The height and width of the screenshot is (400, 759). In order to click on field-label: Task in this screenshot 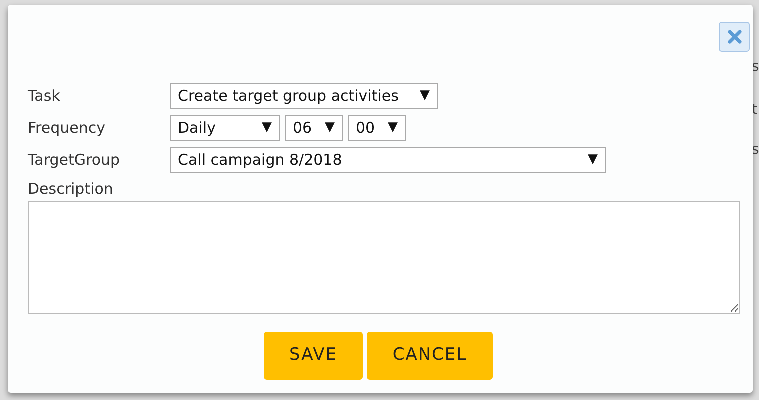, I will do `click(45, 96)`.